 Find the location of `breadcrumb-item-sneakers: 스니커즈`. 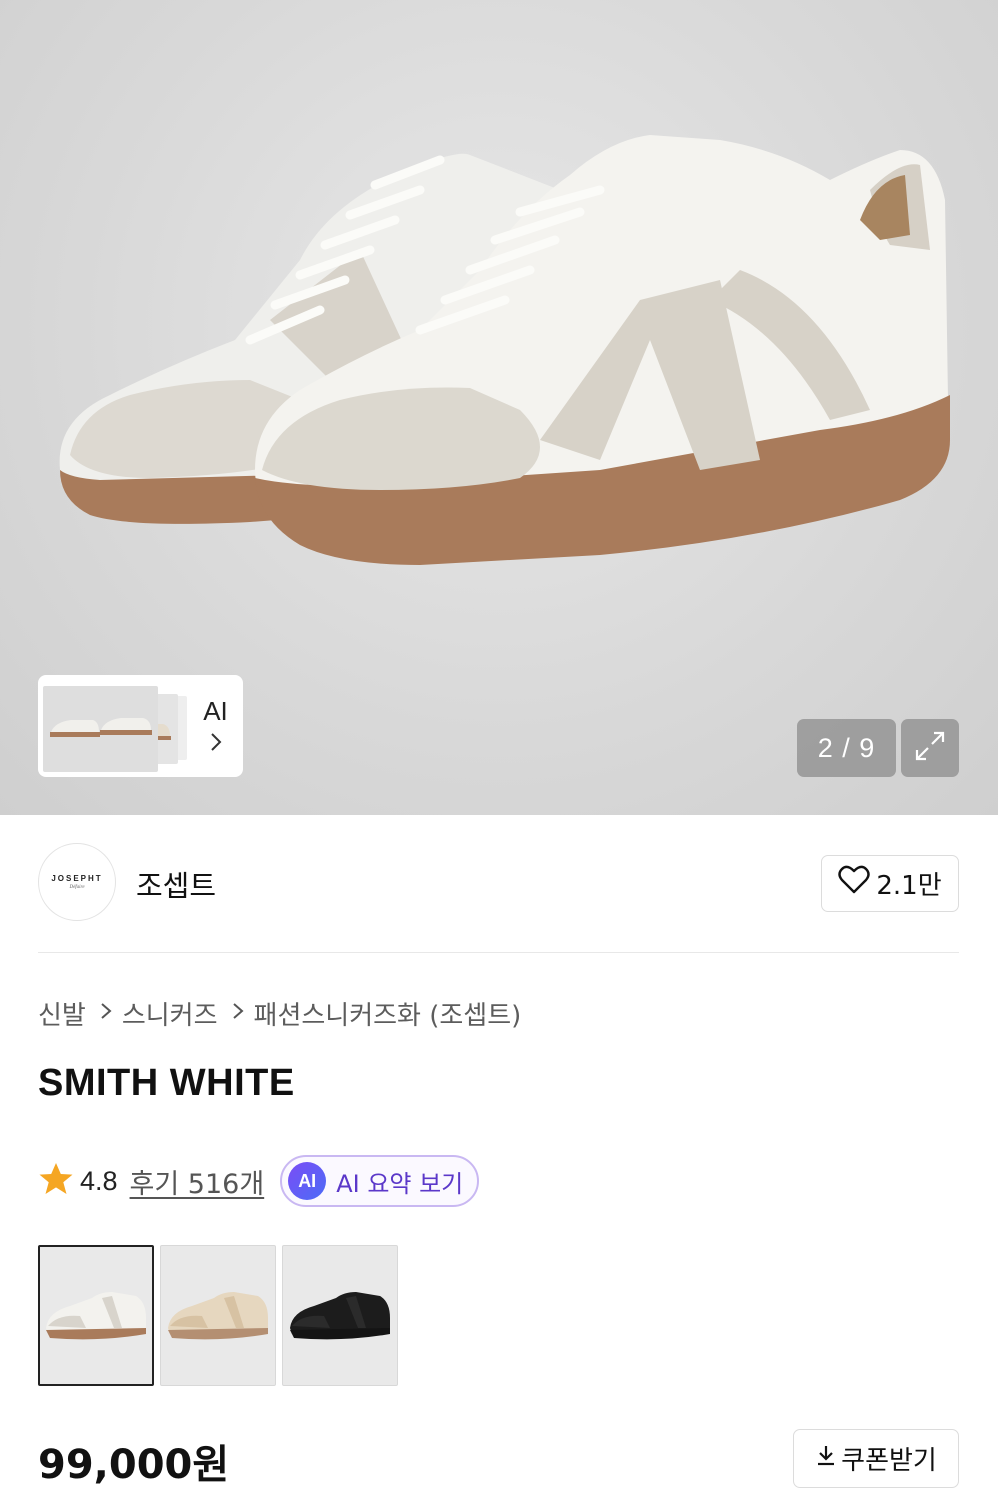

breadcrumb-item-sneakers: 스니커즈 is located at coordinates (170, 1013).